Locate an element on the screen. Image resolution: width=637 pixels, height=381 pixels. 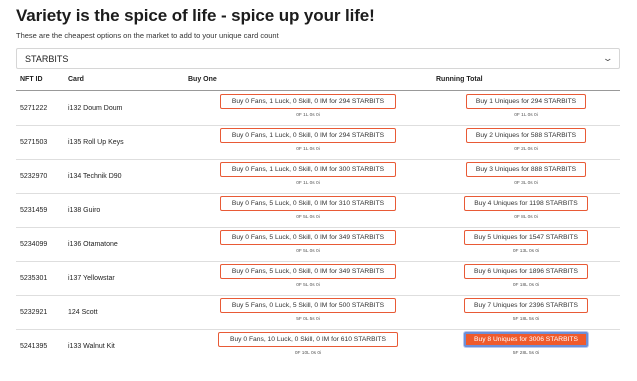
running-total-button: Buy 4 Uniques for 1198 STARBITS is located at coordinates (526, 203).